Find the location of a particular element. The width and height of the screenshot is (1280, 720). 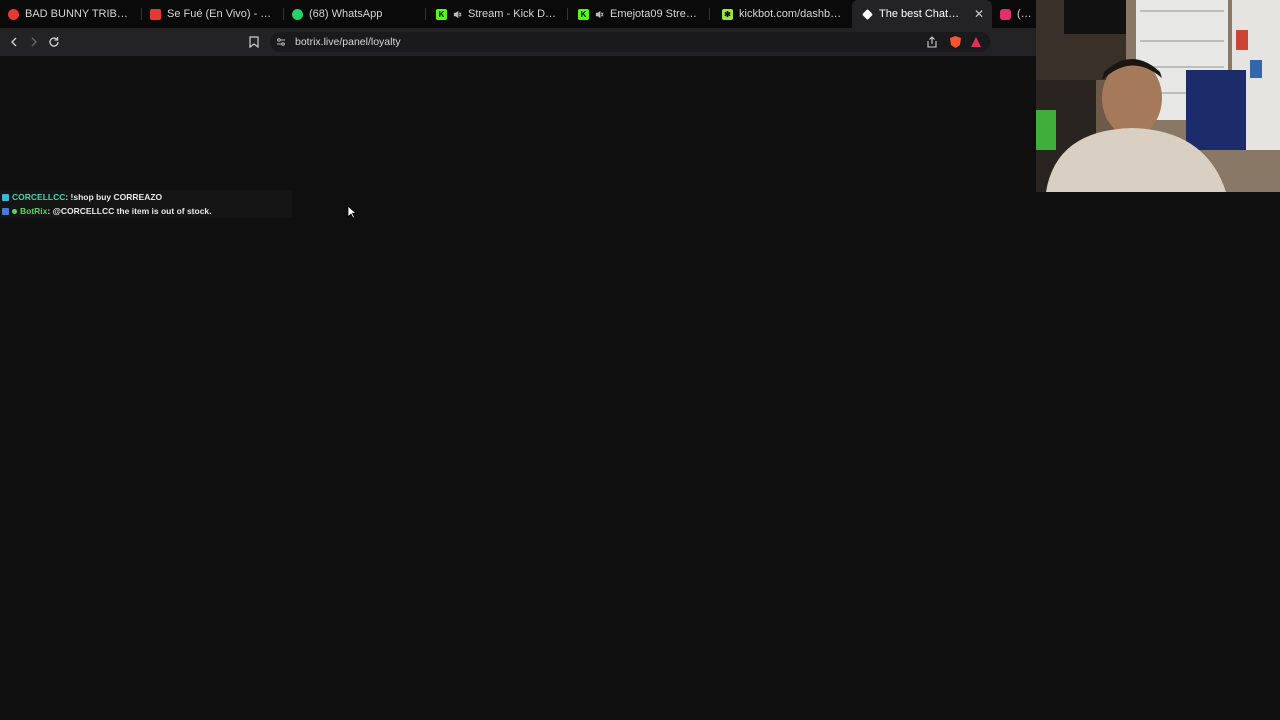

share-icon is located at coordinates (932, 42).